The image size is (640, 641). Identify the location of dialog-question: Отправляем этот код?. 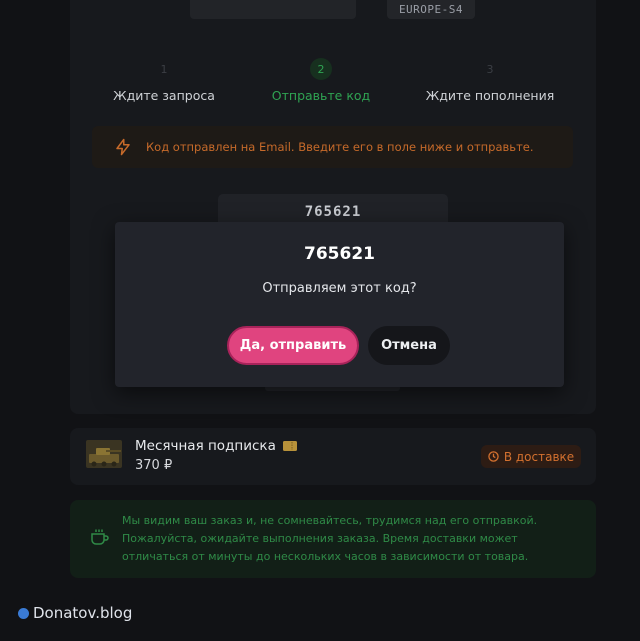
(339, 288).